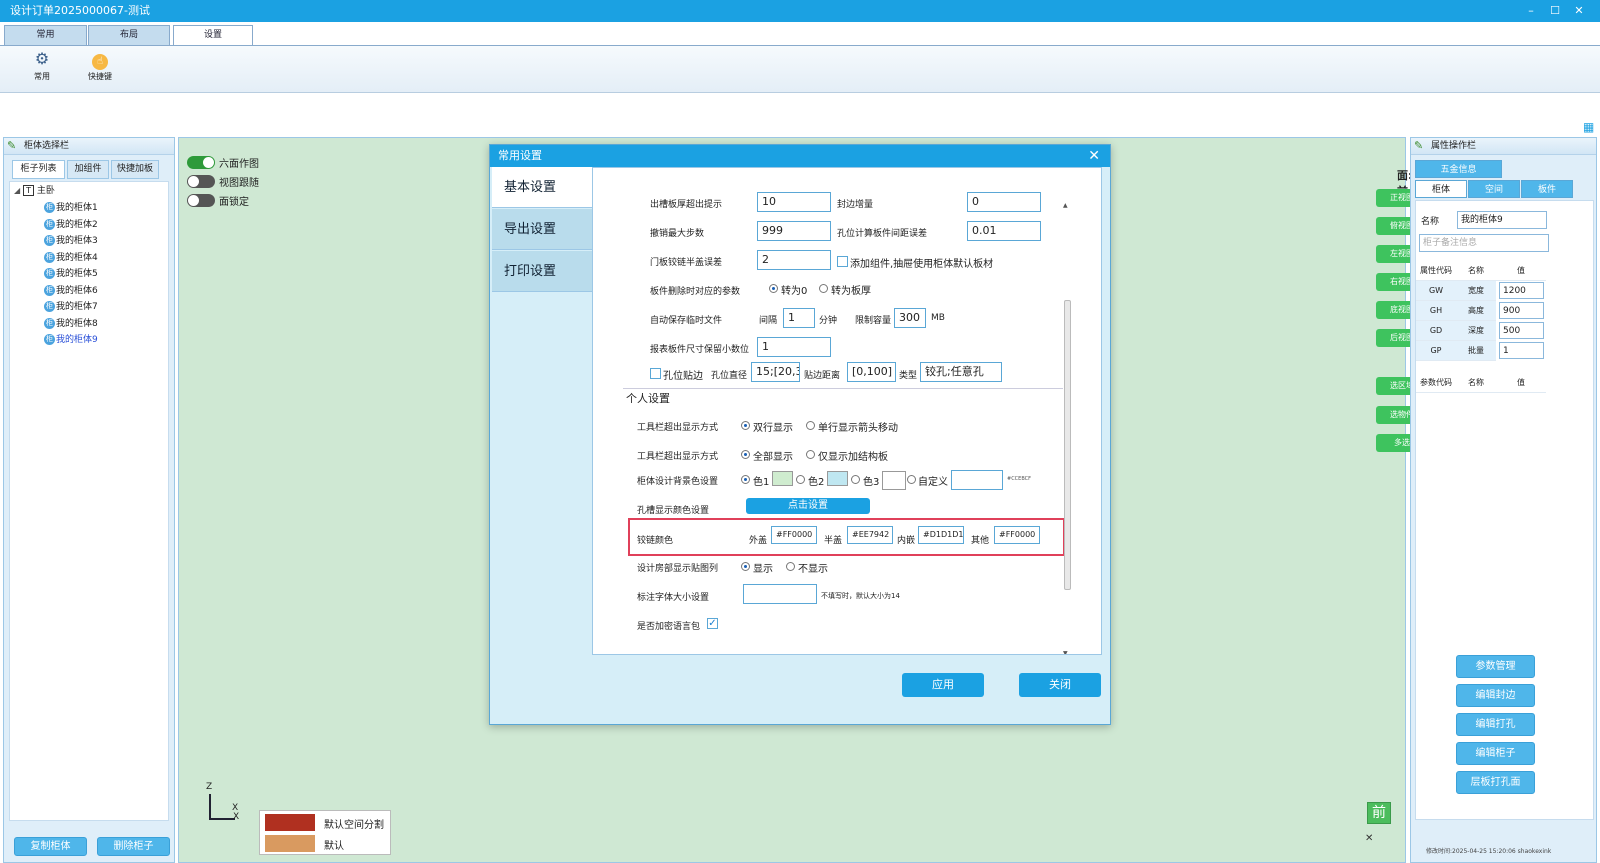 This screenshot has width=1600, height=863. I want to click on tab-hardware-info: 五金信息, so click(1458, 169).